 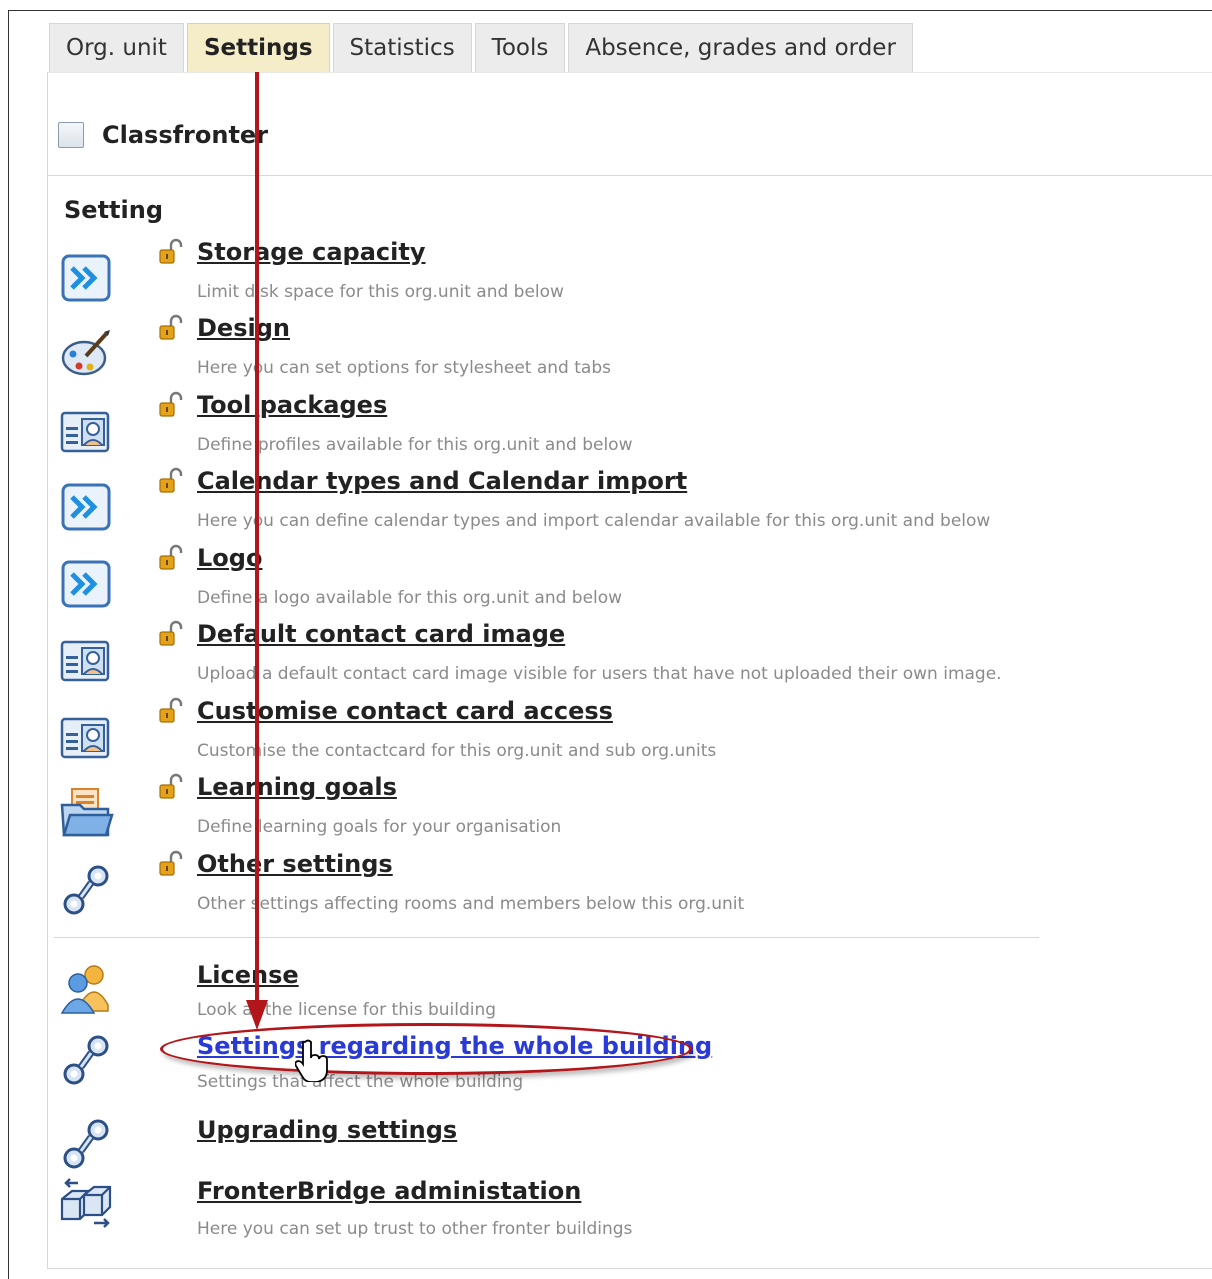 What do you see at coordinates (86, 989) in the screenshot?
I see `users-icon` at bounding box center [86, 989].